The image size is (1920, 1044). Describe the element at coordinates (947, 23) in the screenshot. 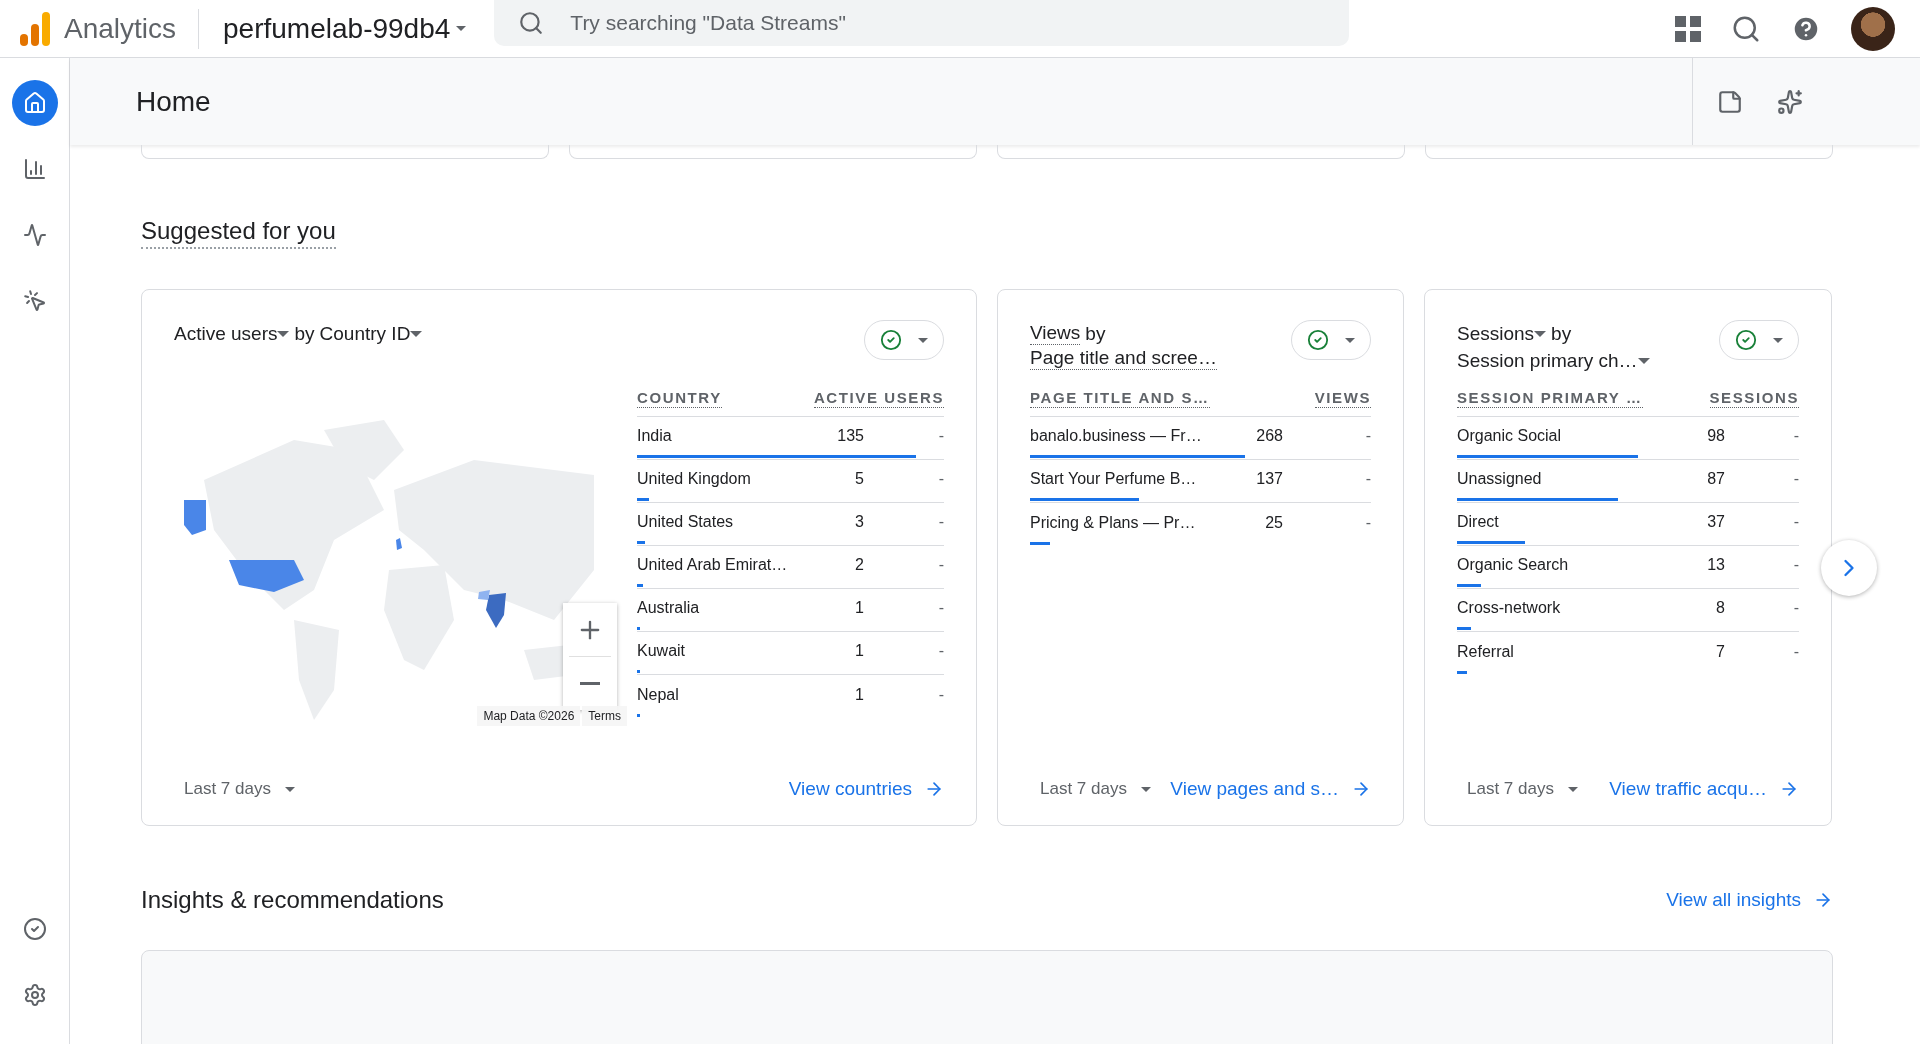

I see `search-input: Try searching "Data Streams"` at that location.